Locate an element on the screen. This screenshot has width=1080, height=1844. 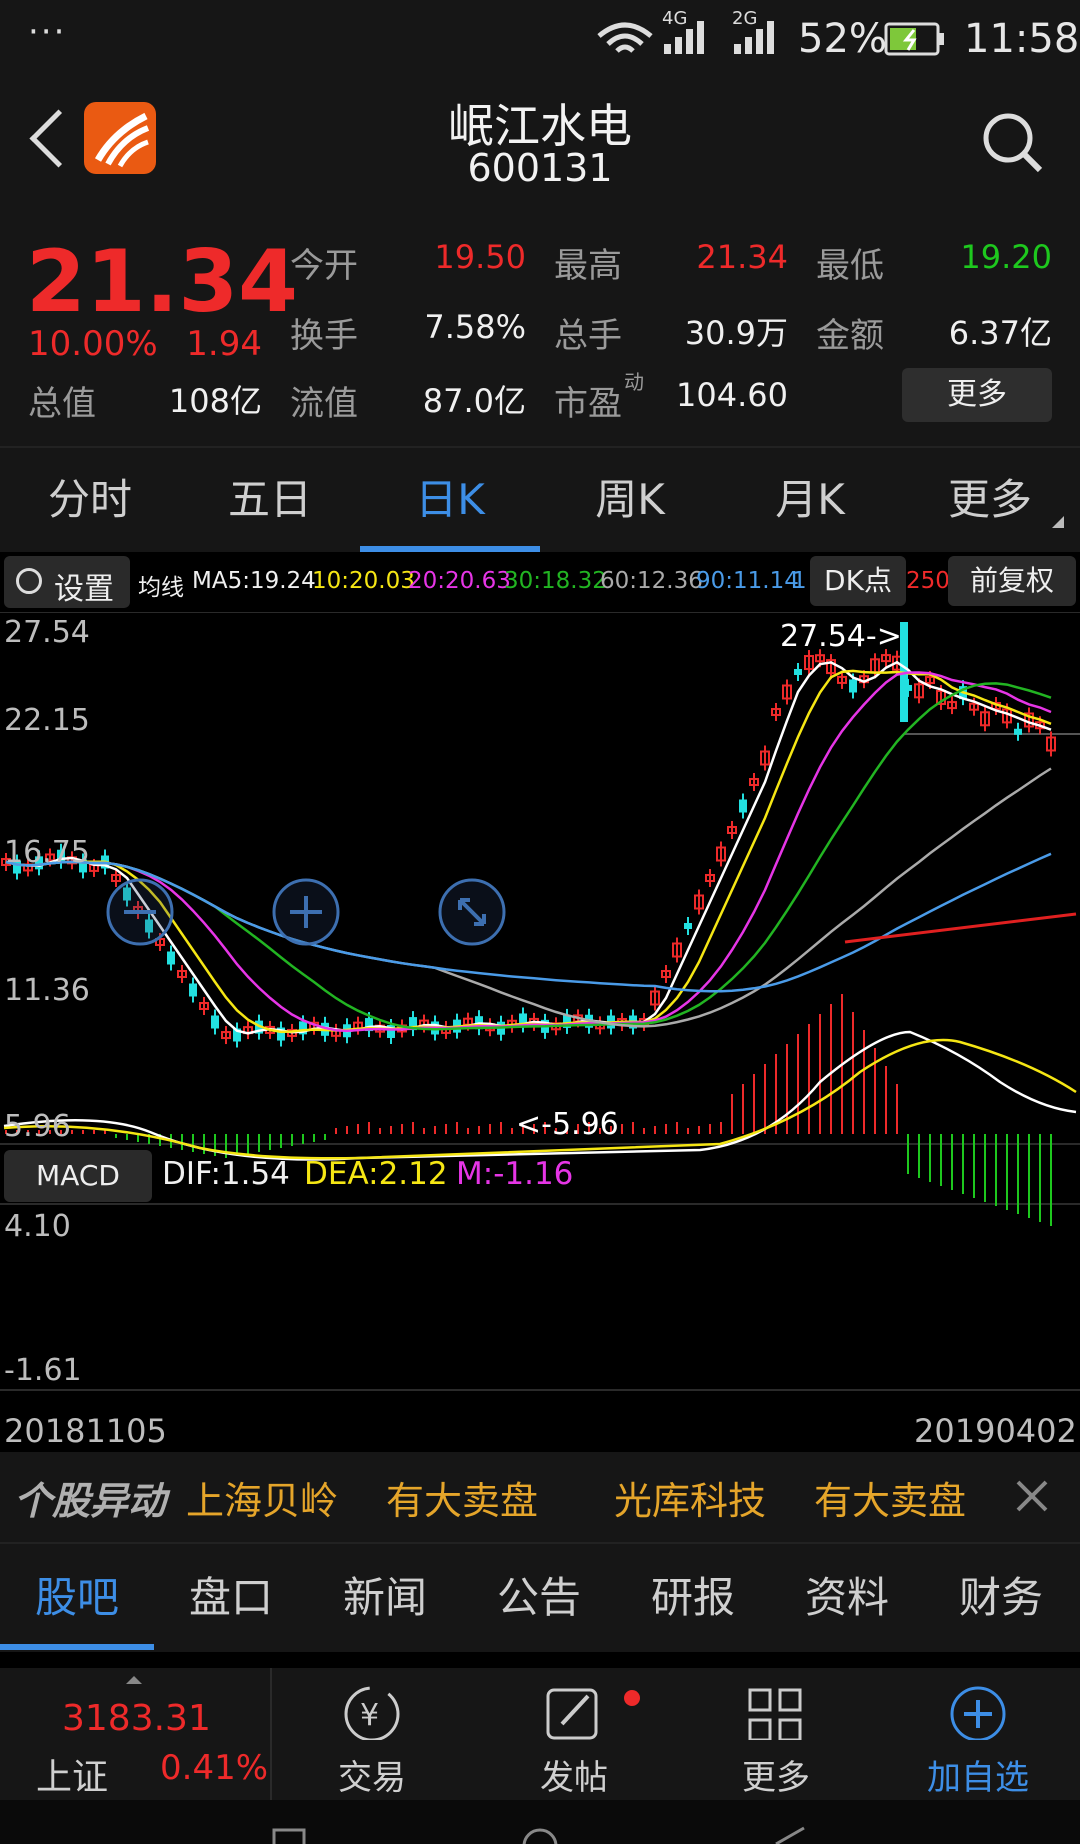
tab-weekly-k: 周K is located at coordinates (630, 500).